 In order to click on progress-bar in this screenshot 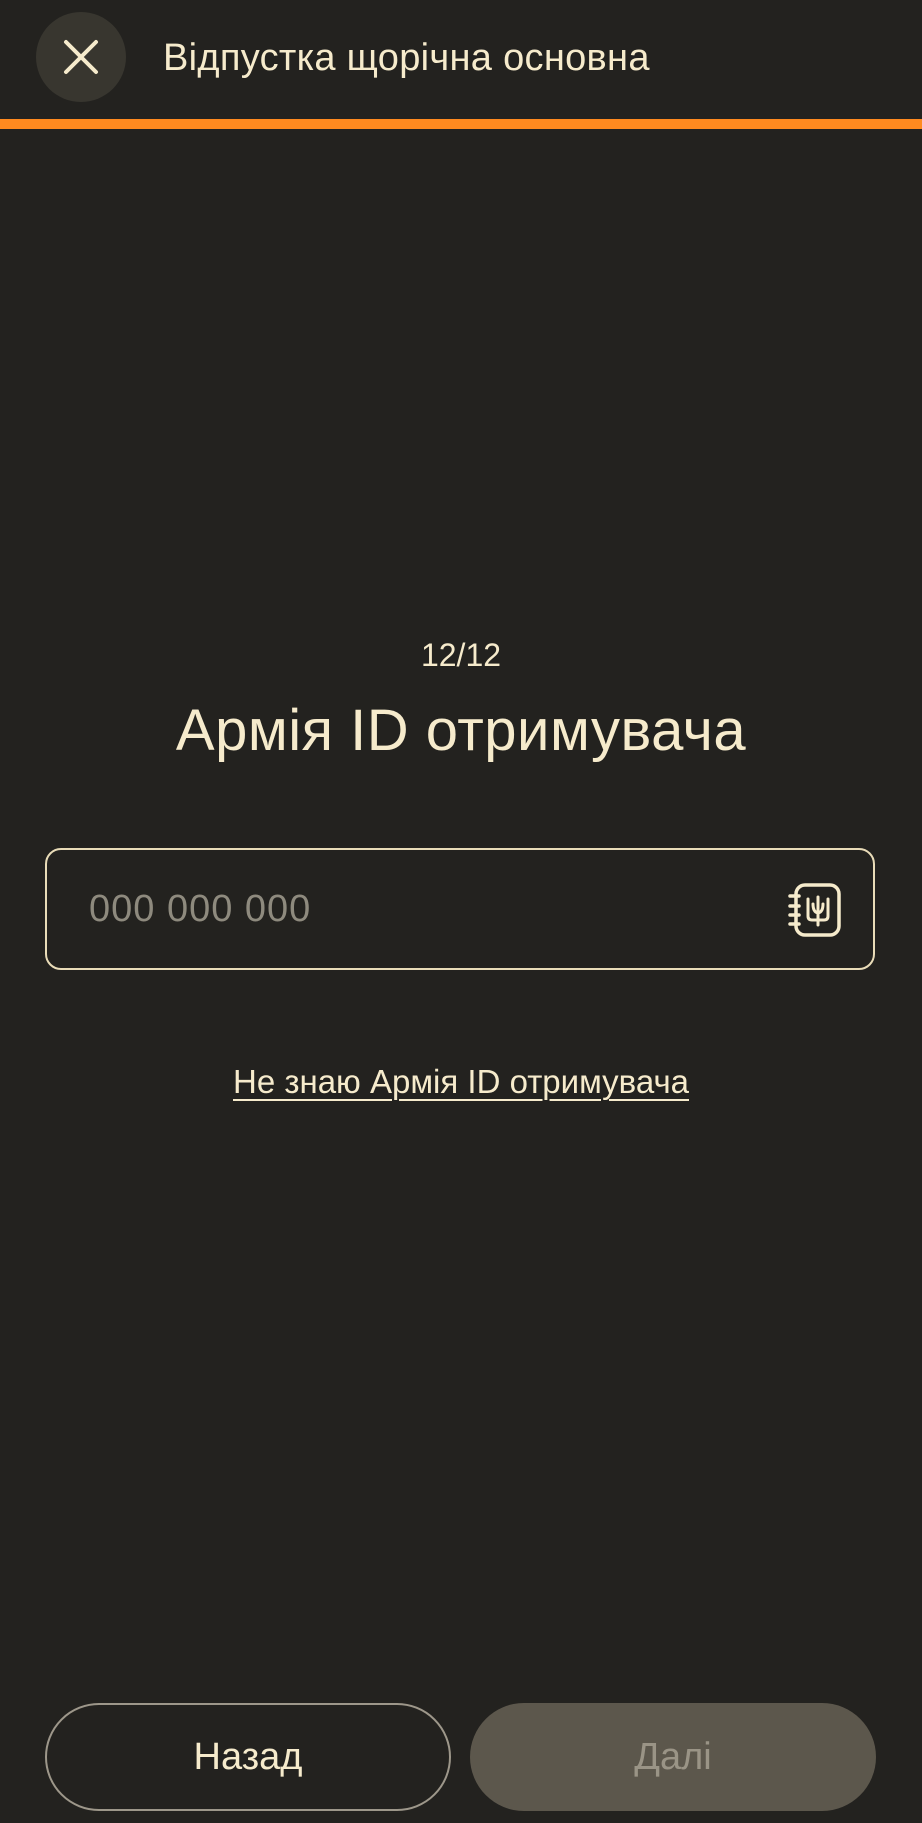, I will do `click(461, 124)`.